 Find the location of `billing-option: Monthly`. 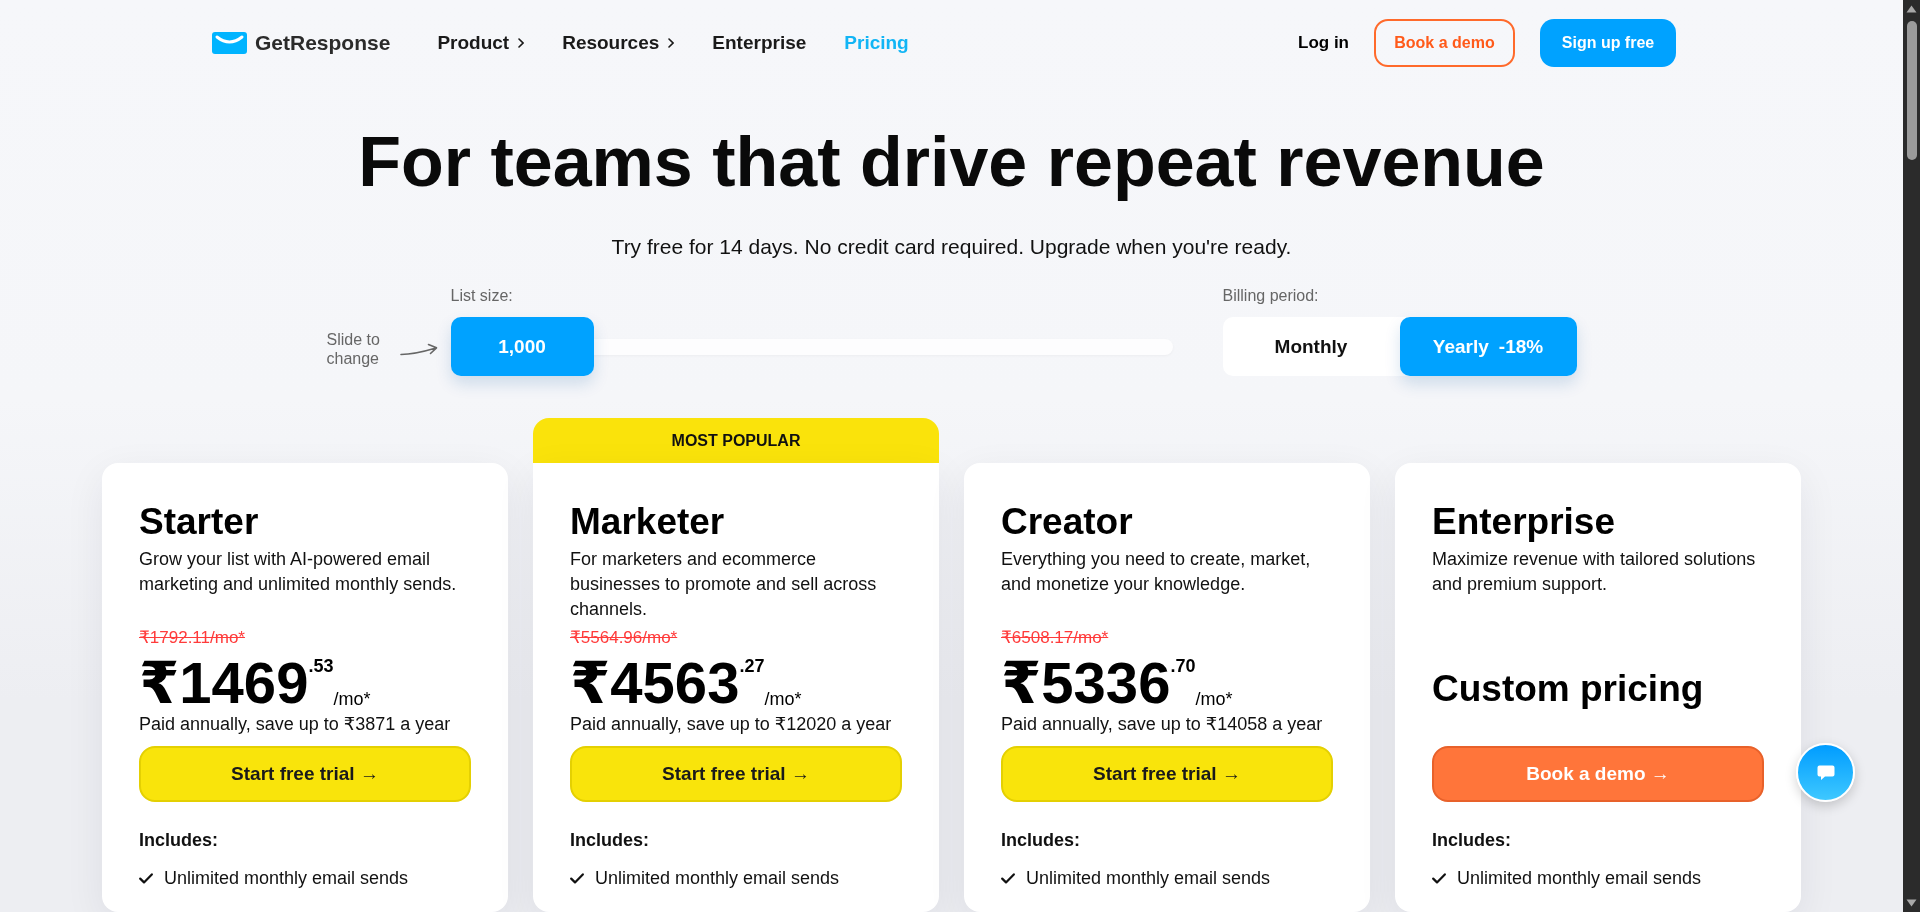

billing-option: Monthly is located at coordinates (1311, 346).